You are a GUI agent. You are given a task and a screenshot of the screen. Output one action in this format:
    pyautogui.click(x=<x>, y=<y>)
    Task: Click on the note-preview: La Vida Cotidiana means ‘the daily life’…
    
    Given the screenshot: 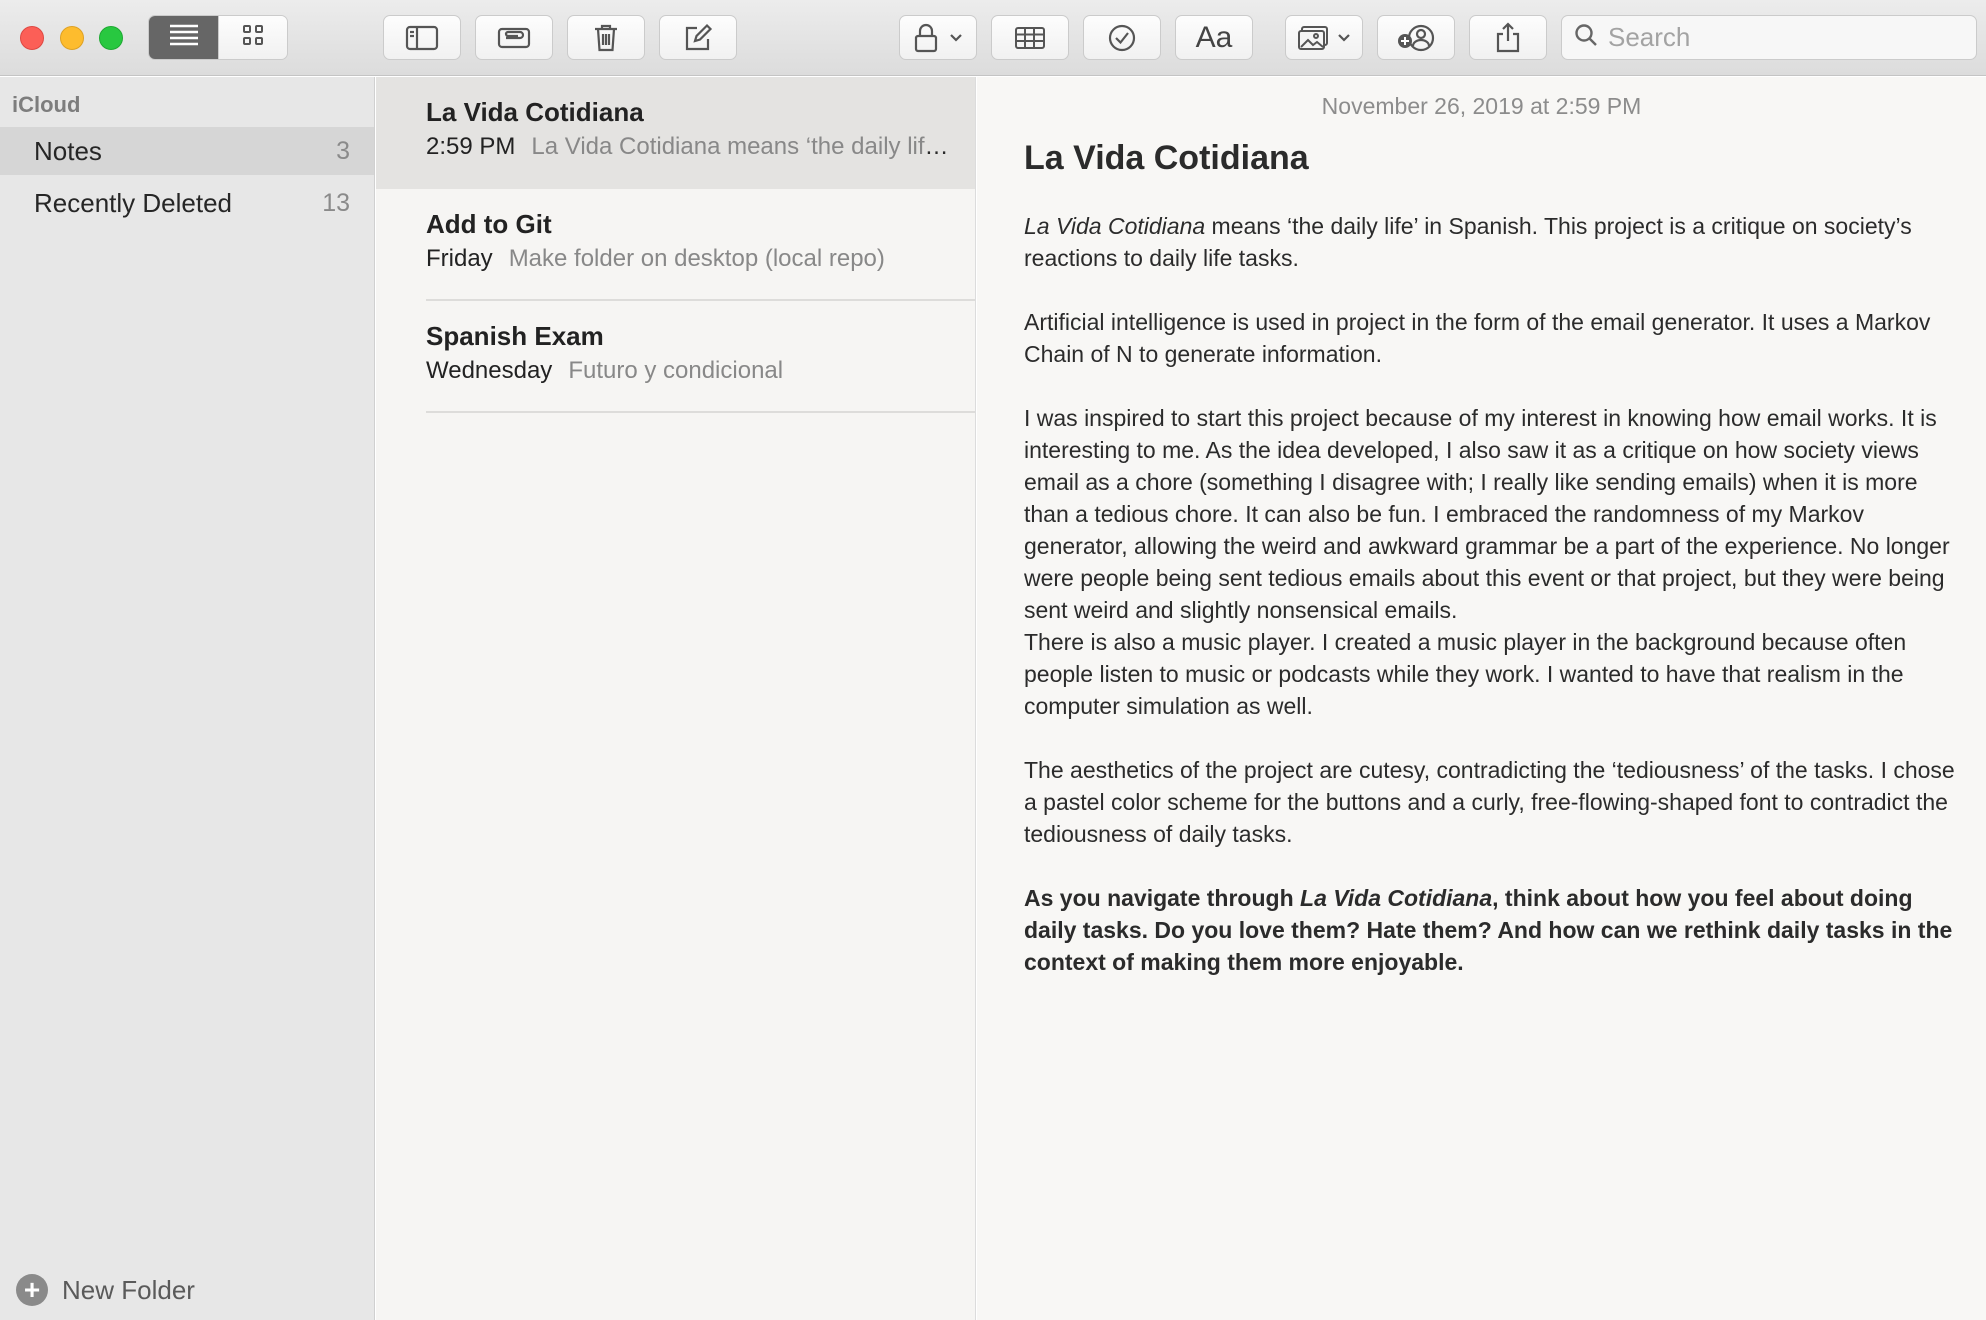 What is the action you would take?
    pyautogui.click(x=743, y=146)
    